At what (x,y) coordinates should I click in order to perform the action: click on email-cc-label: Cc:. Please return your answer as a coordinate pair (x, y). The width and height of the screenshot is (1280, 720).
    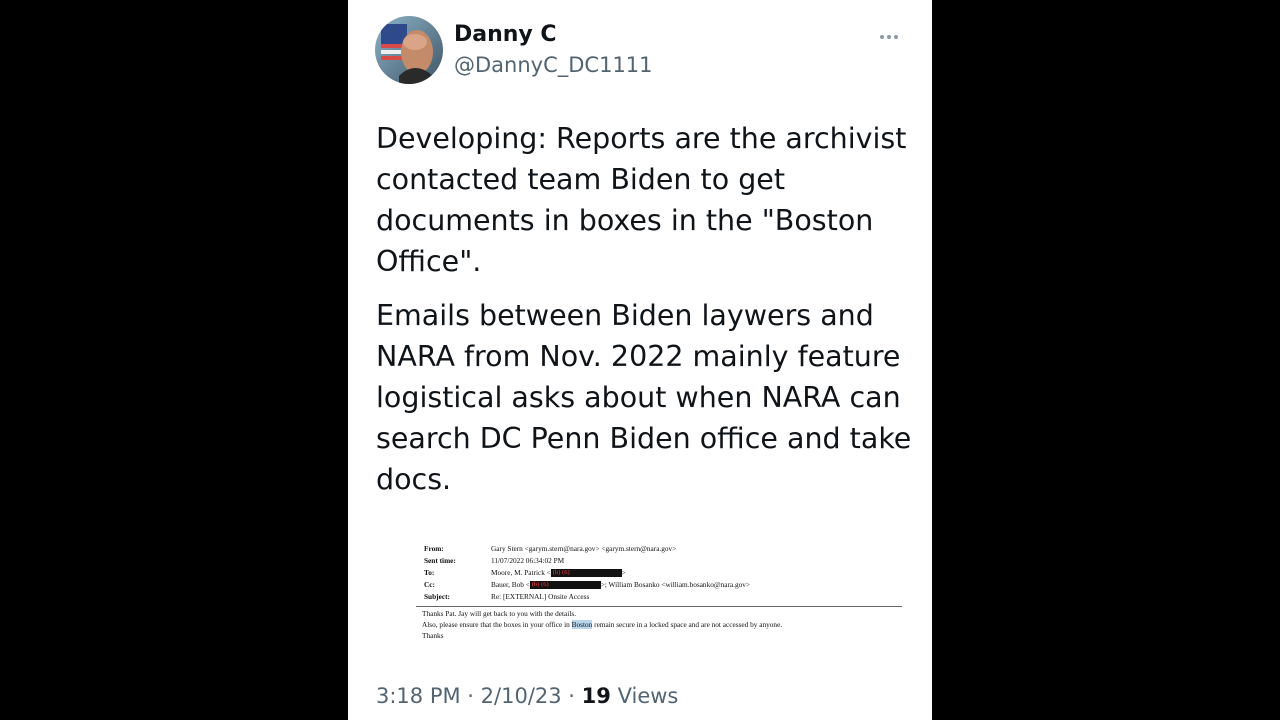
    Looking at the image, I should click on (429, 584).